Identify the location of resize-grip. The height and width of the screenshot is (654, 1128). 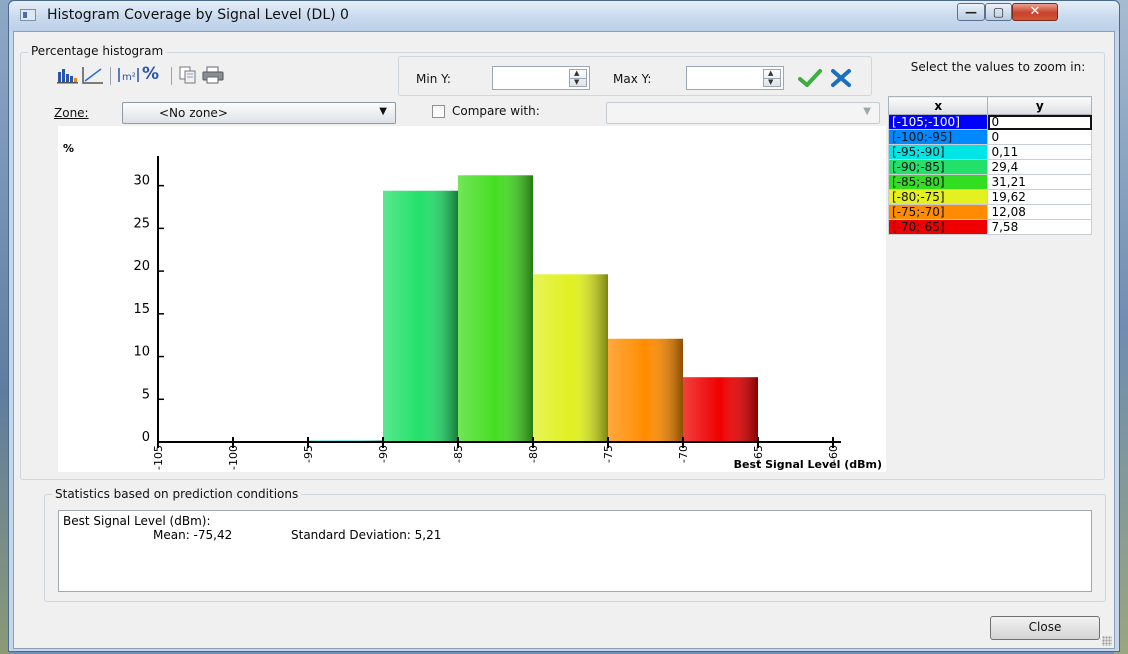
(1107, 641).